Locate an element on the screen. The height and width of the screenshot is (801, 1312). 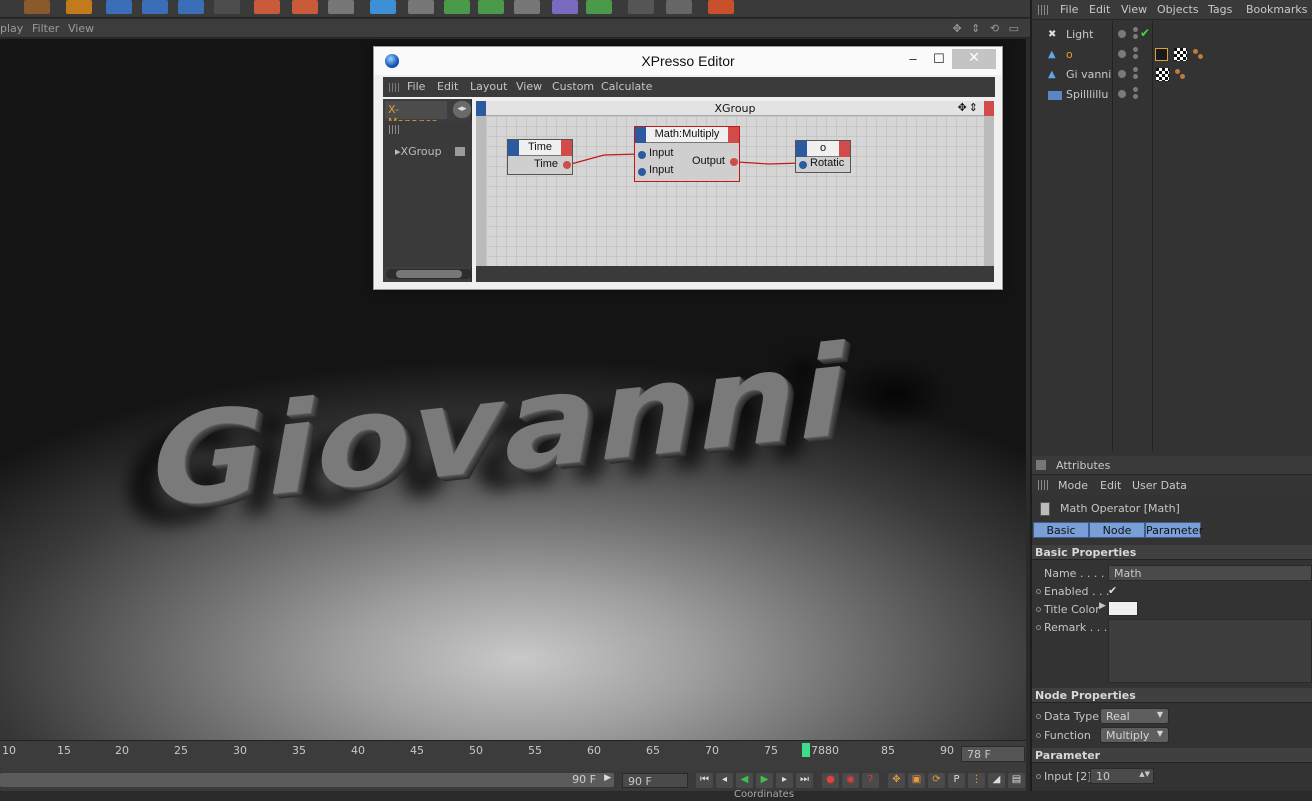
x-manager-tab: X-Manager is located at coordinates (416, 115).